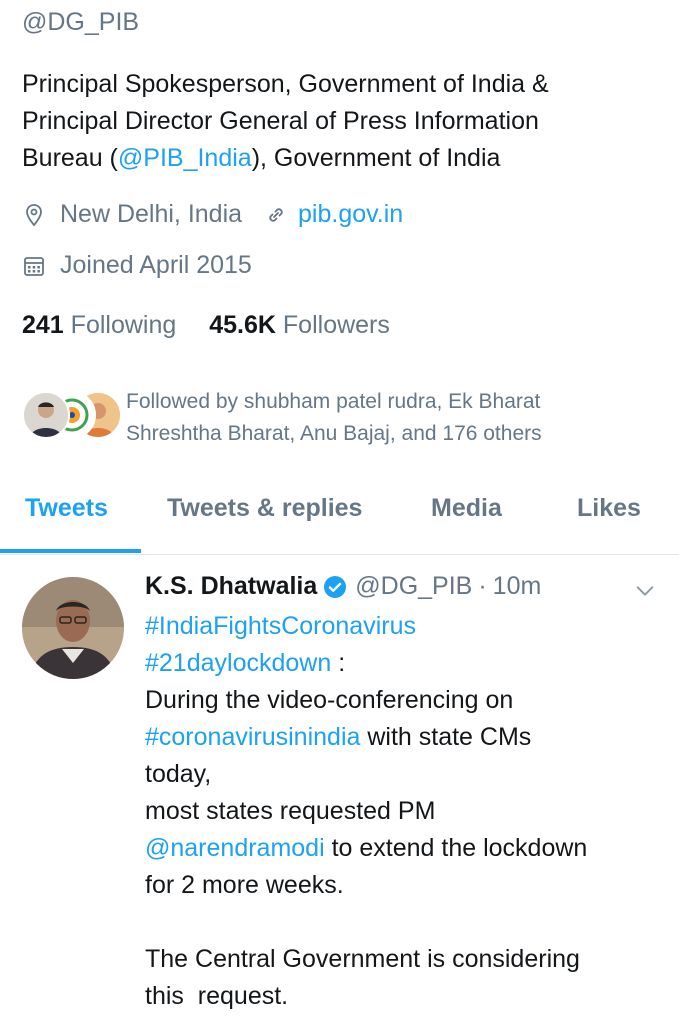  I want to click on avatar, so click(46, 415).